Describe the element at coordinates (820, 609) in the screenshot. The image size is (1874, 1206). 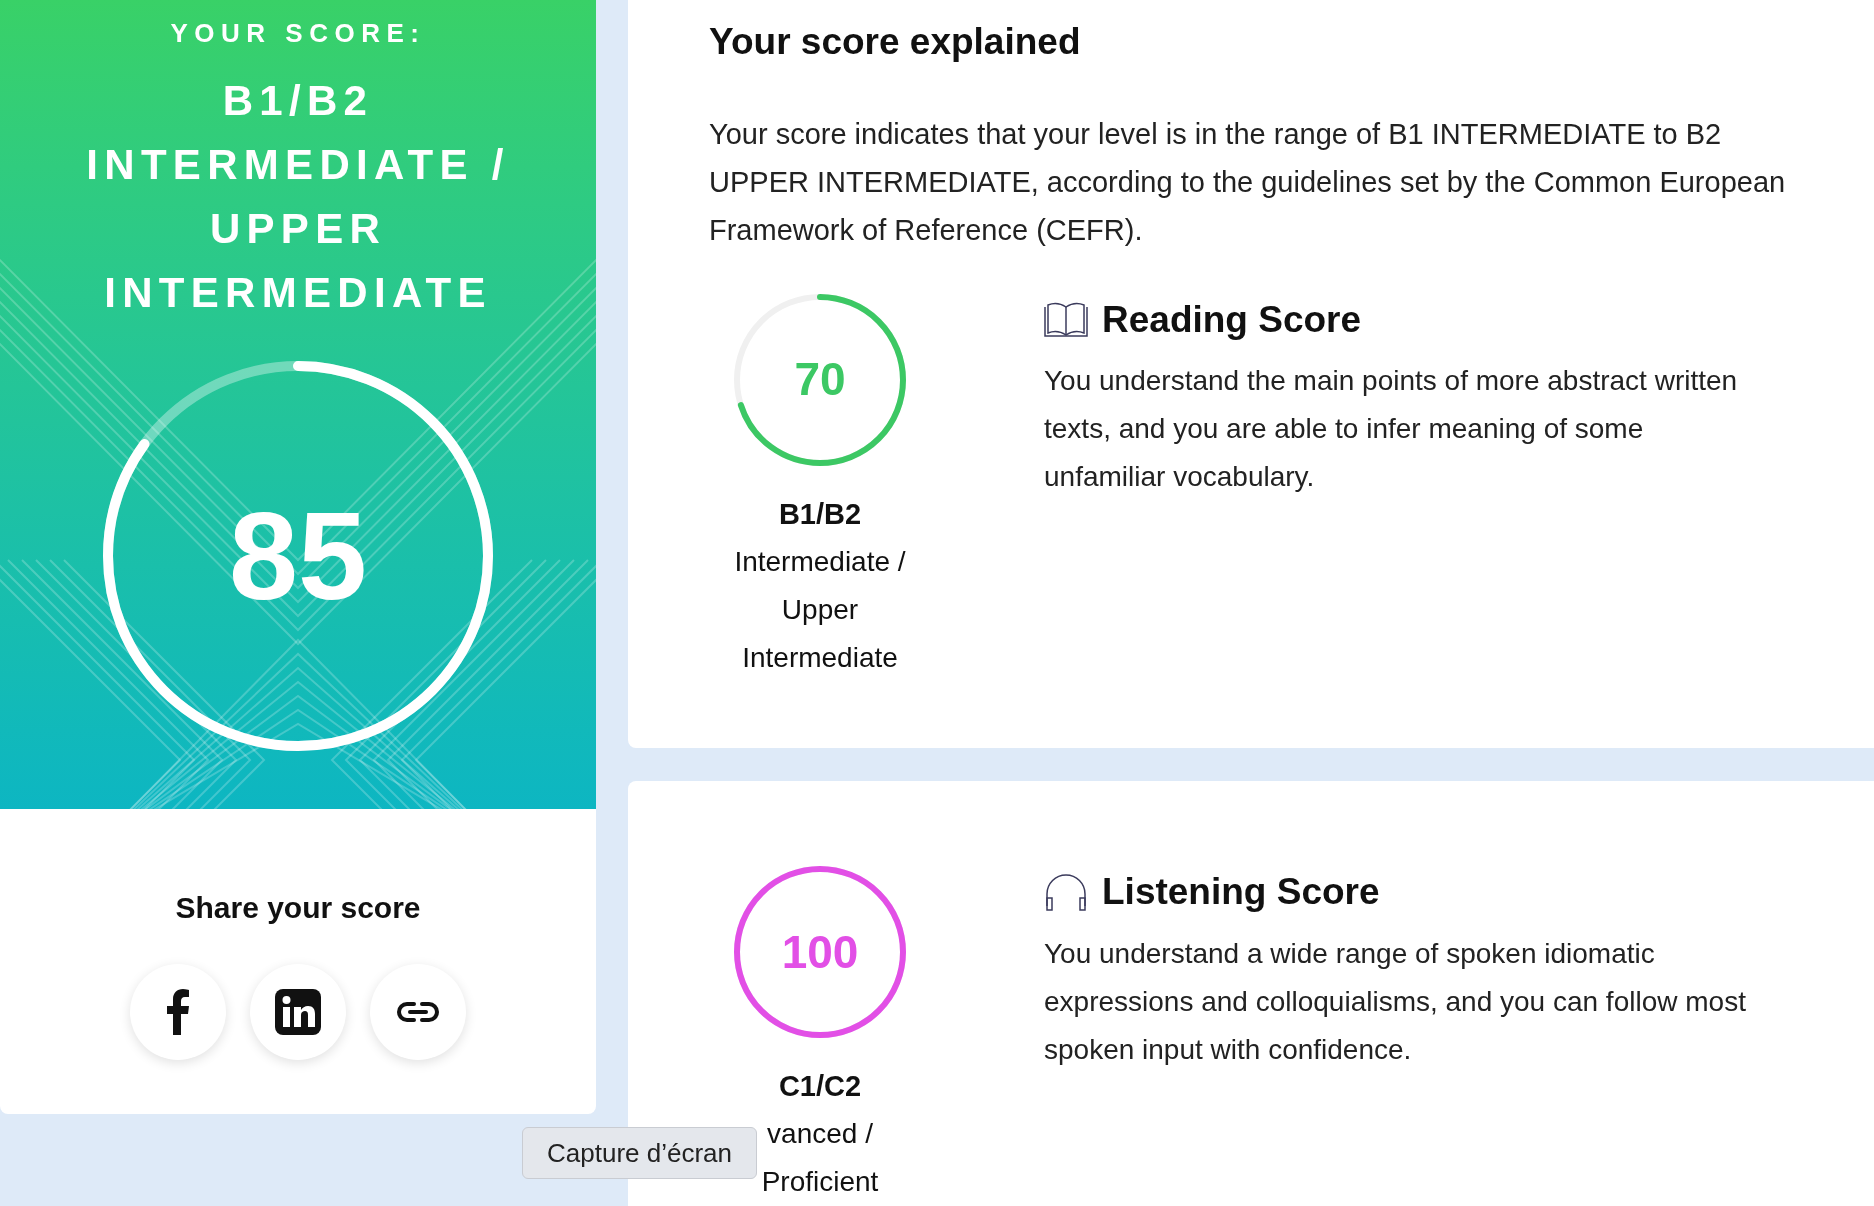
I see `grade-name: Upper` at that location.